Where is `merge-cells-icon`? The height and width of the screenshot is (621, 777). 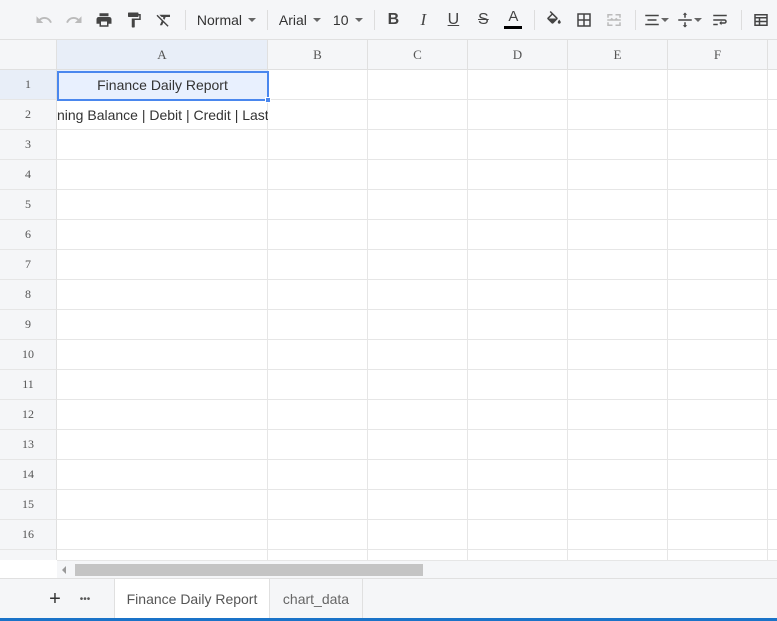 merge-cells-icon is located at coordinates (614, 20).